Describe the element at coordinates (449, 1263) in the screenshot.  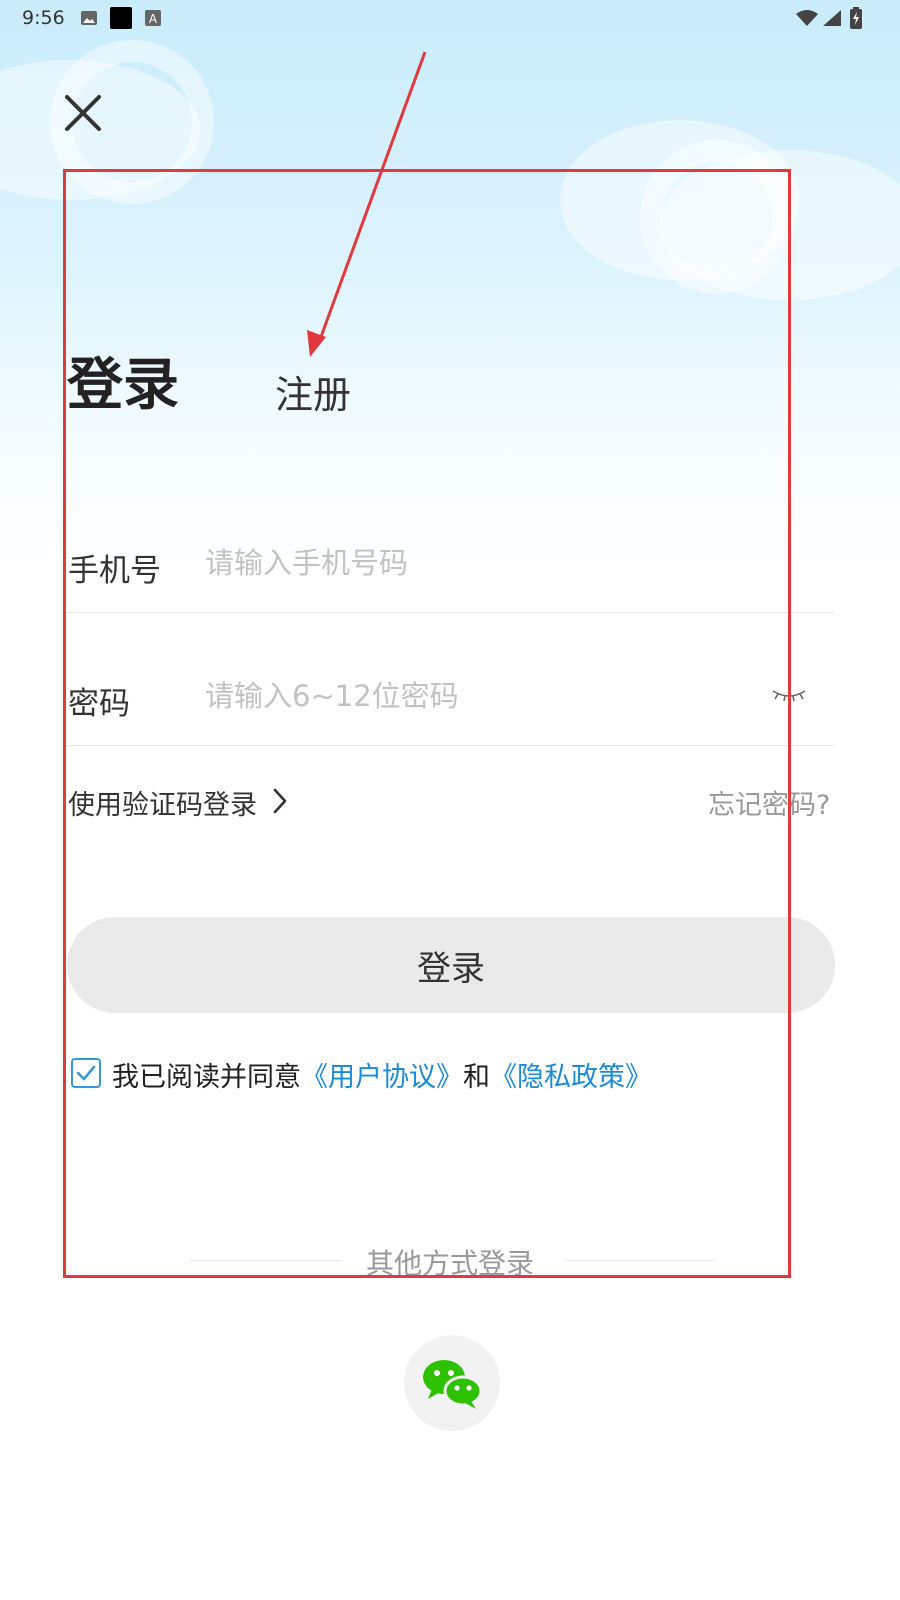
I see `other-login-title: 其他方式登录` at that location.